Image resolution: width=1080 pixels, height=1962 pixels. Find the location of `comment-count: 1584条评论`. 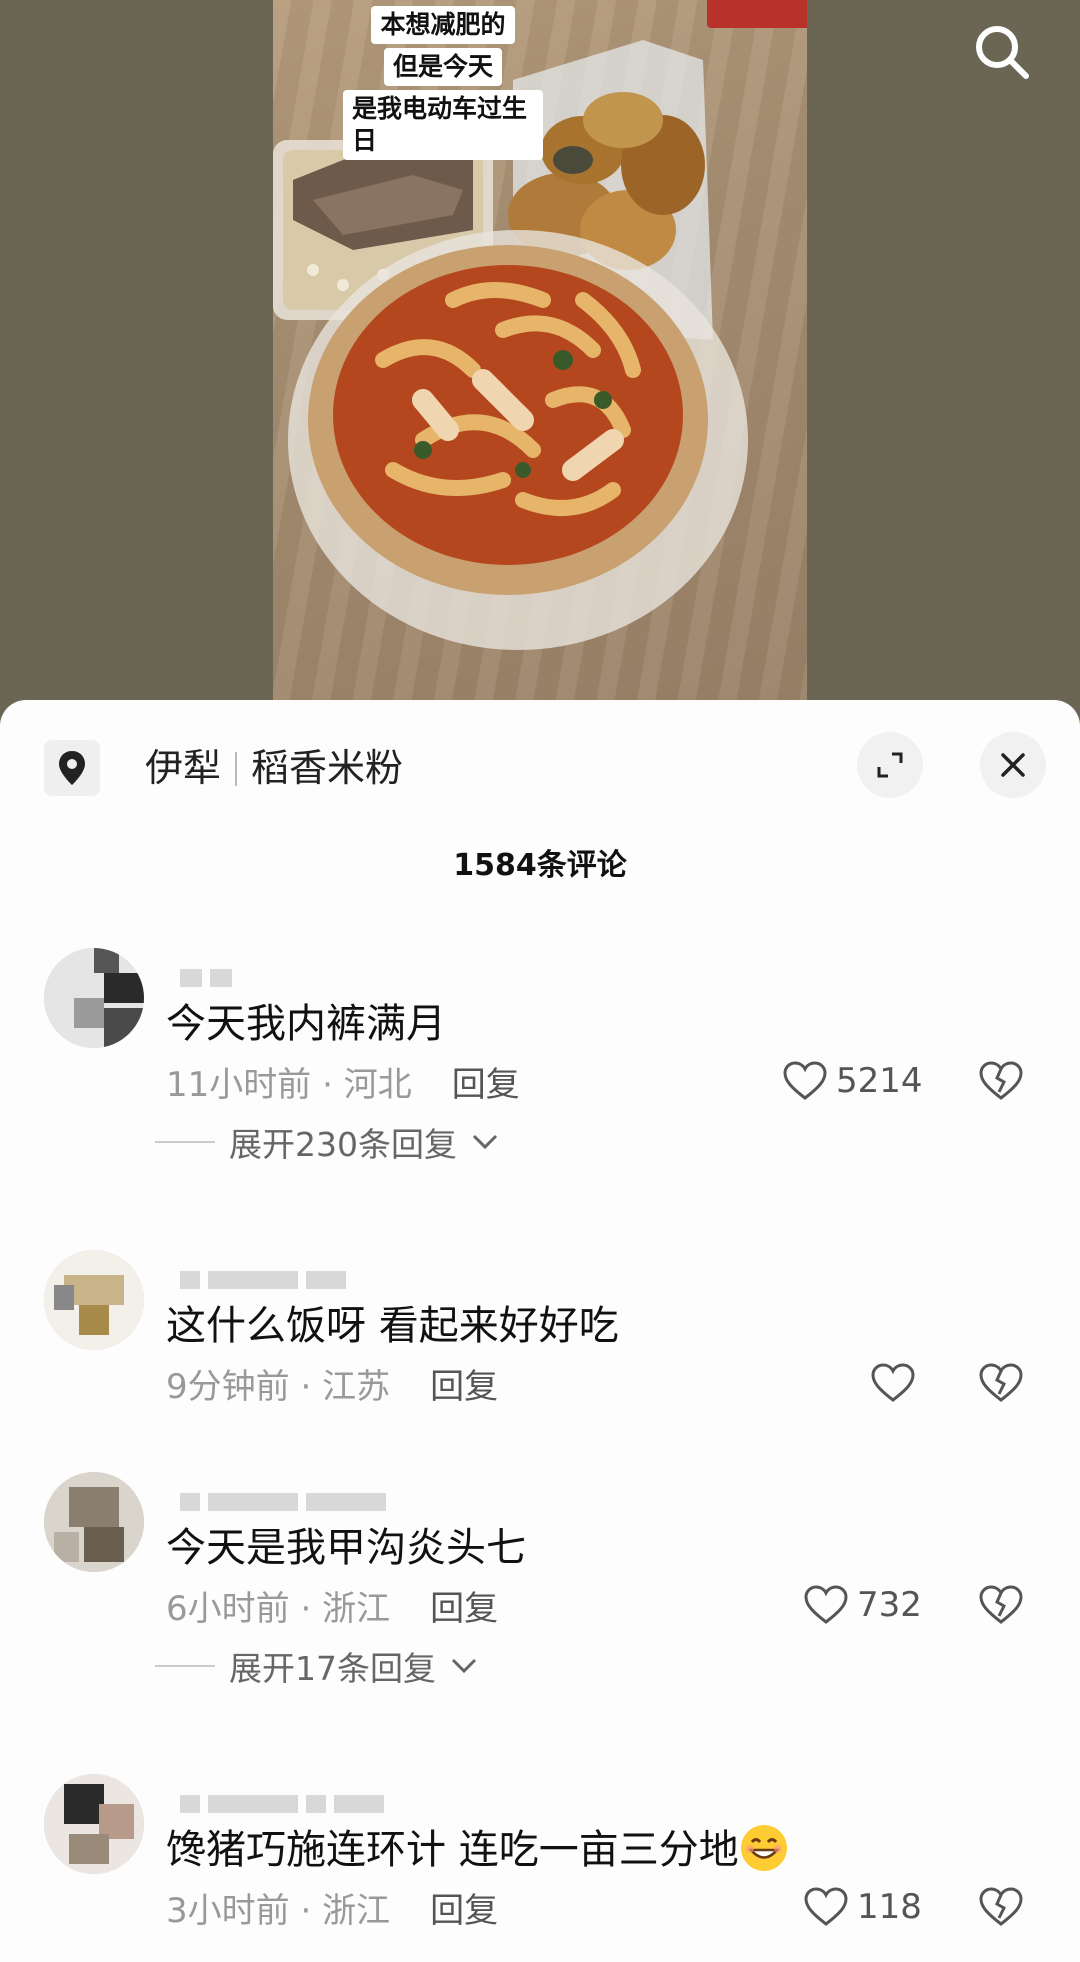

comment-count: 1584条评论 is located at coordinates (540, 865).